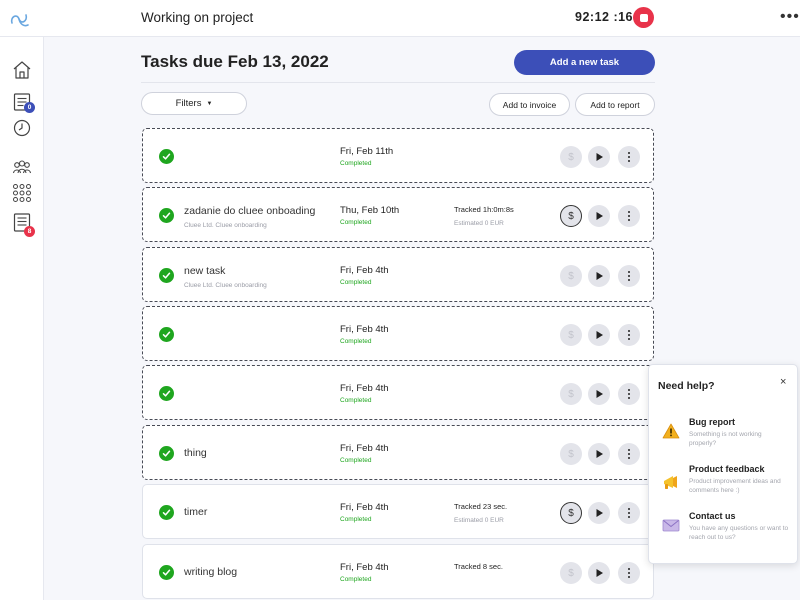 The width and height of the screenshot is (800, 600). Describe the element at coordinates (22, 70) in the screenshot. I see `home-icon` at that location.